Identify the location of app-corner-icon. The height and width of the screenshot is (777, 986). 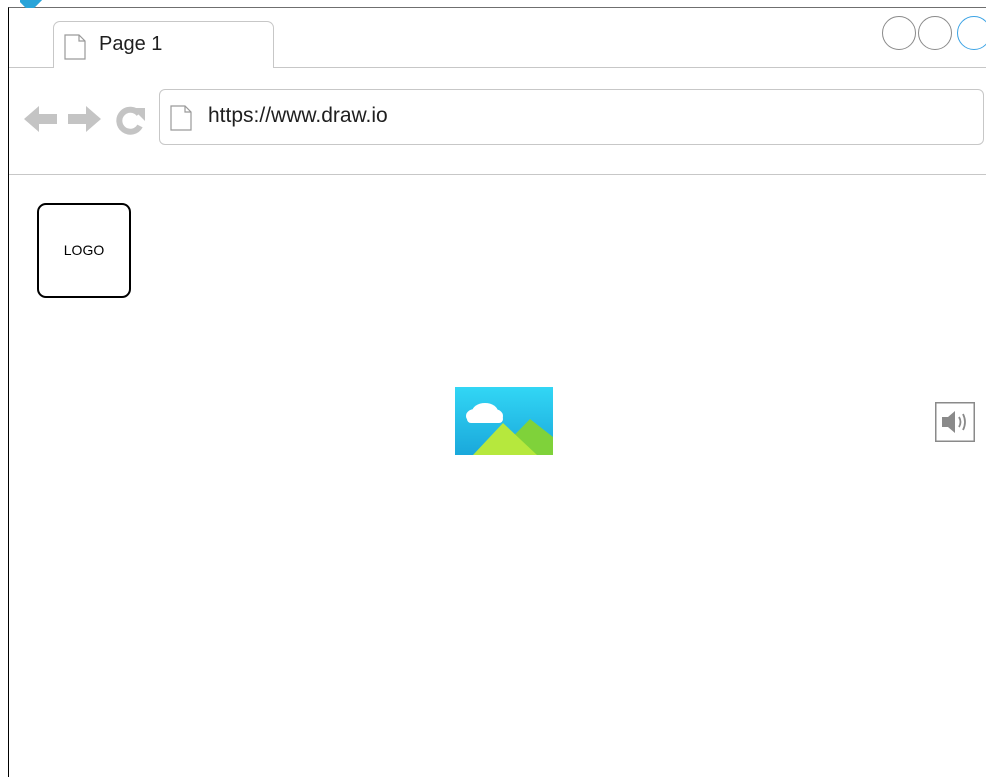
(31, 4).